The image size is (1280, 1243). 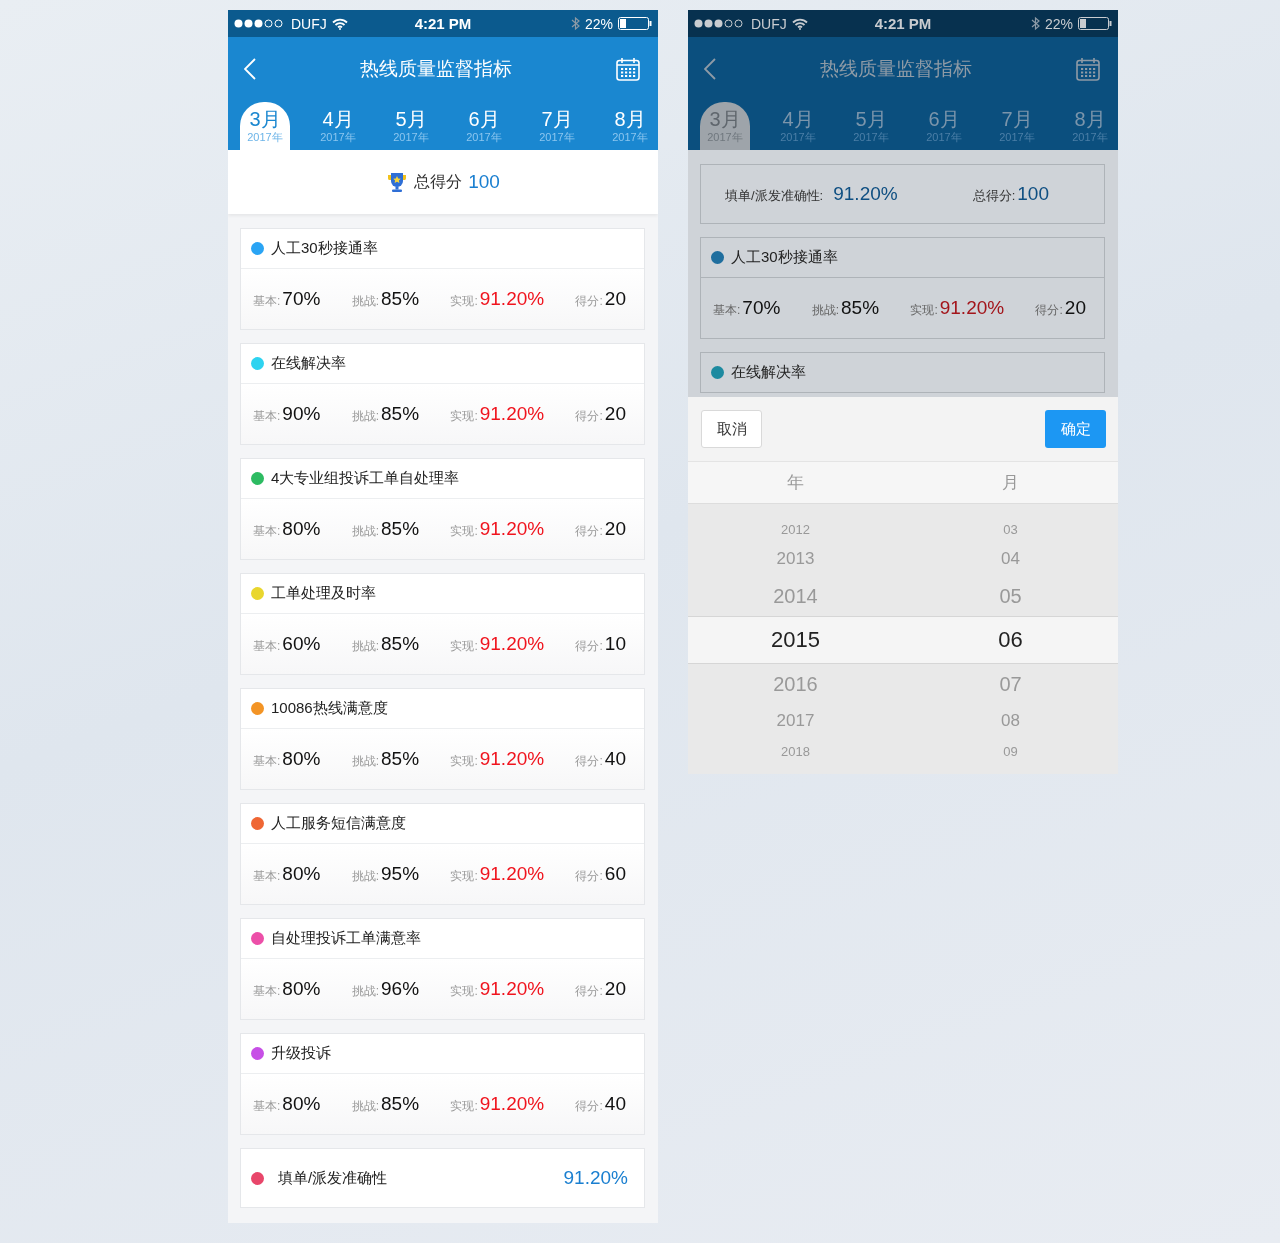 What do you see at coordinates (1010, 559) in the screenshot?
I see `picker-option: 04` at bounding box center [1010, 559].